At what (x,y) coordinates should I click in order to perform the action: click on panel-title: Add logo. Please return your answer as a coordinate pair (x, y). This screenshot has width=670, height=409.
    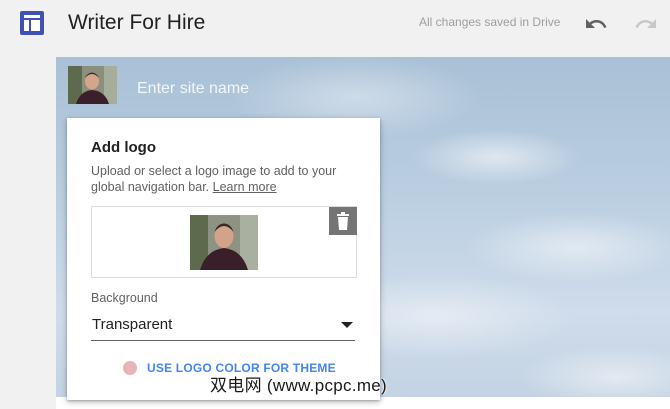
    Looking at the image, I should click on (123, 147).